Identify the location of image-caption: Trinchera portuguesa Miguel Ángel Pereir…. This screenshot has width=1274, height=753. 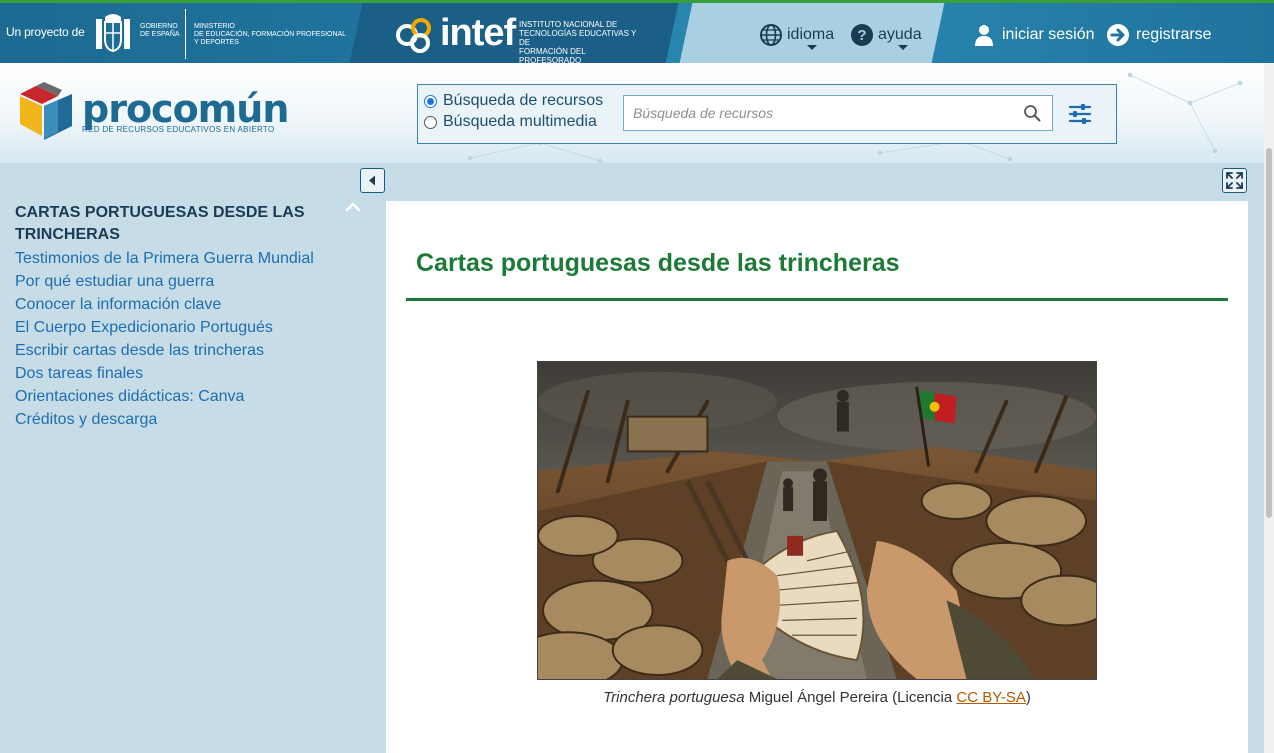
(817, 697).